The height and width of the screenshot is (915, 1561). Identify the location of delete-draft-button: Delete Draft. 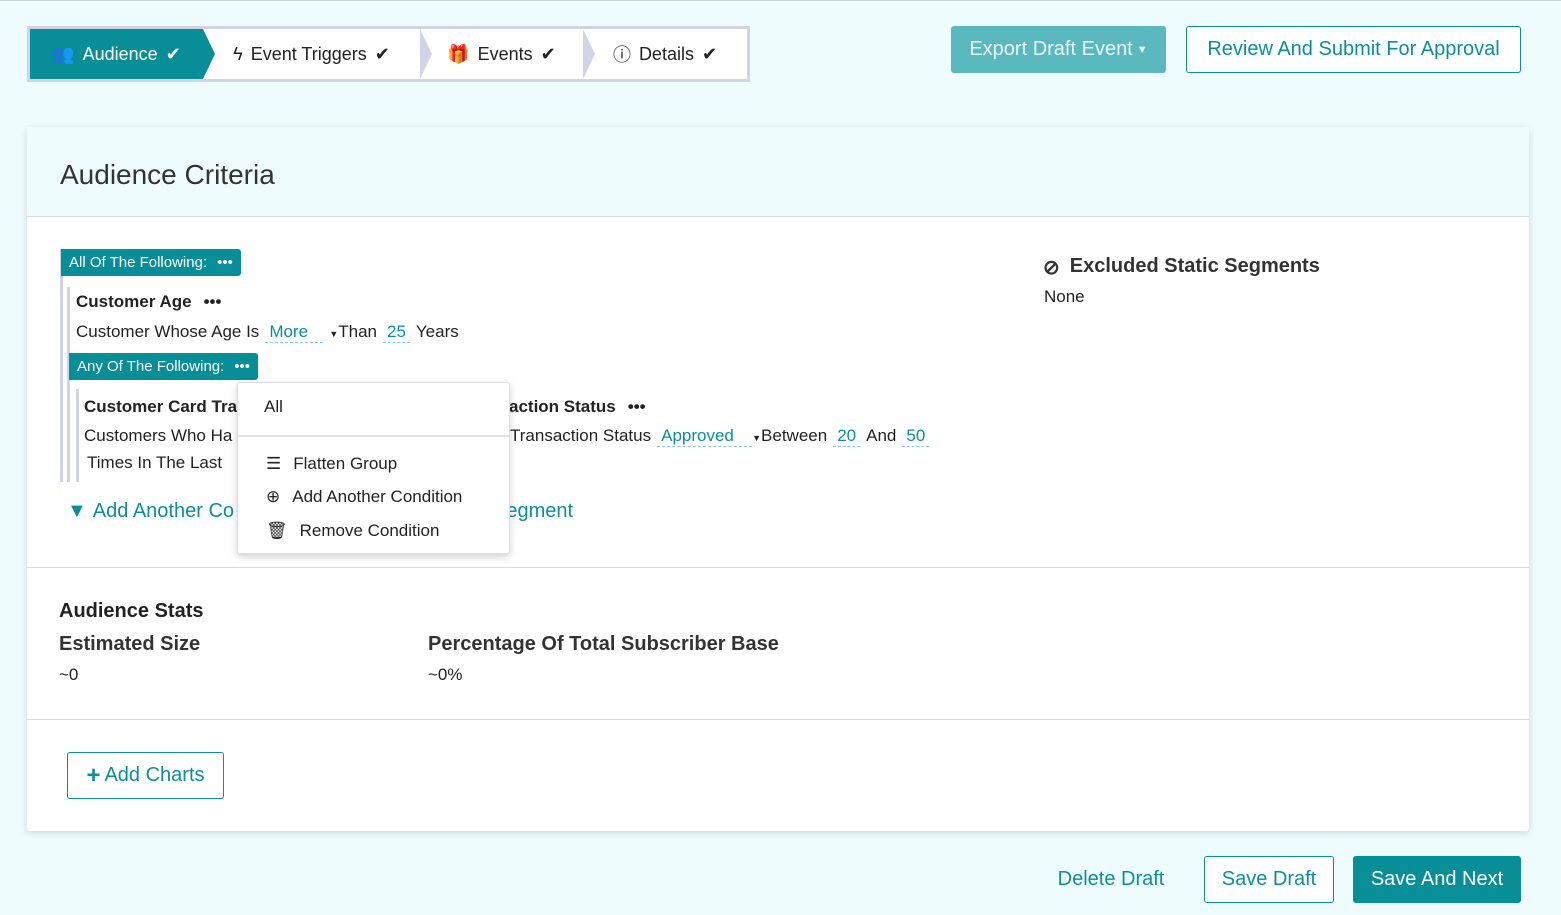
(1111, 879).